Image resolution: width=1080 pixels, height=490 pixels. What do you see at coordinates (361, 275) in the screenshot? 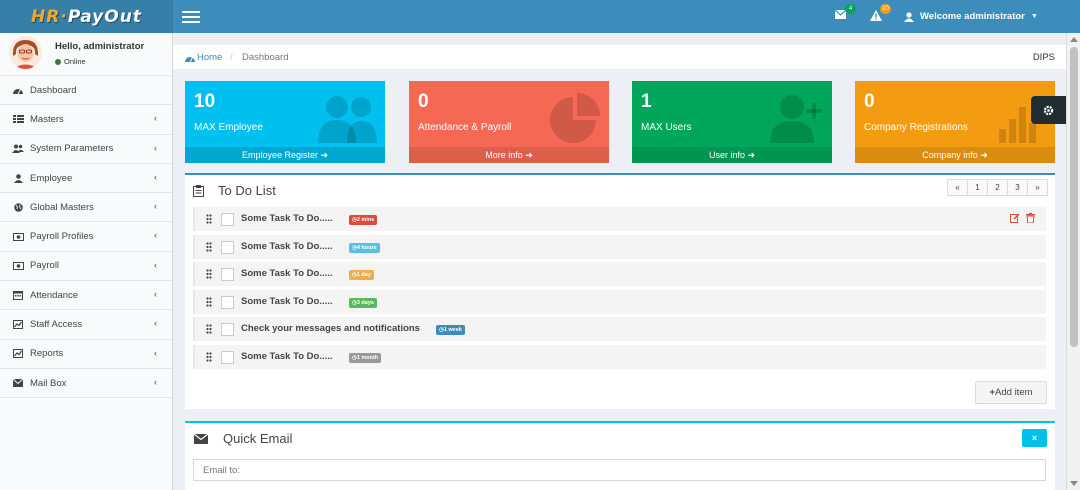
I see `todo-time-badge: ◷1 day` at bounding box center [361, 275].